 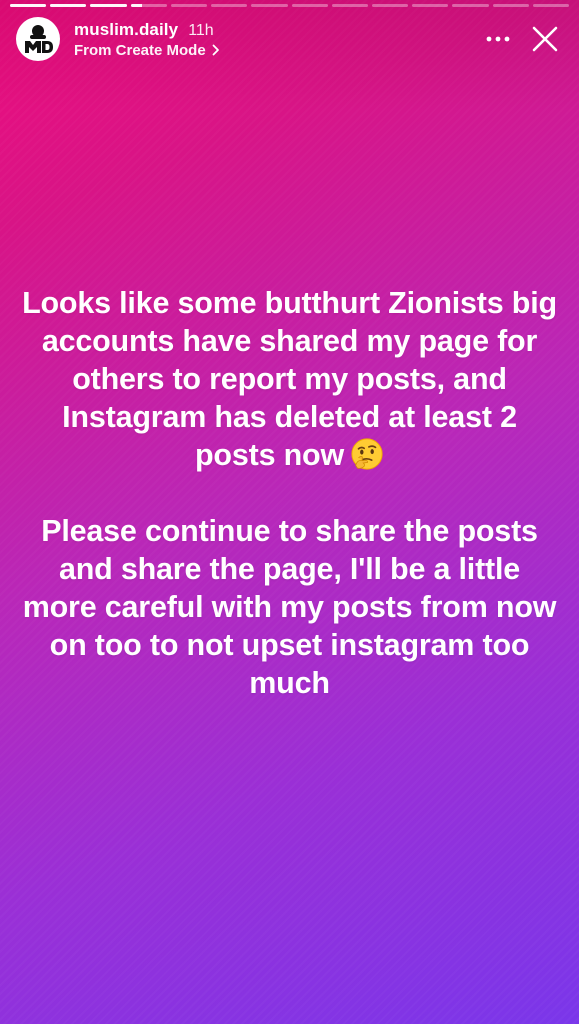 What do you see at coordinates (216, 50) in the screenshot?
I see `chevron-right-icon` at bounding box center [216, 50].